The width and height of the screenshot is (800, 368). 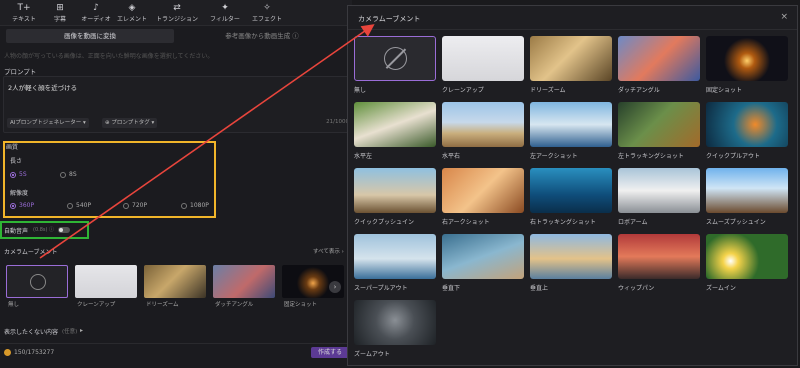 I want to click on camera-option-label: スーパープルアウト, so click(x=381, y=288).